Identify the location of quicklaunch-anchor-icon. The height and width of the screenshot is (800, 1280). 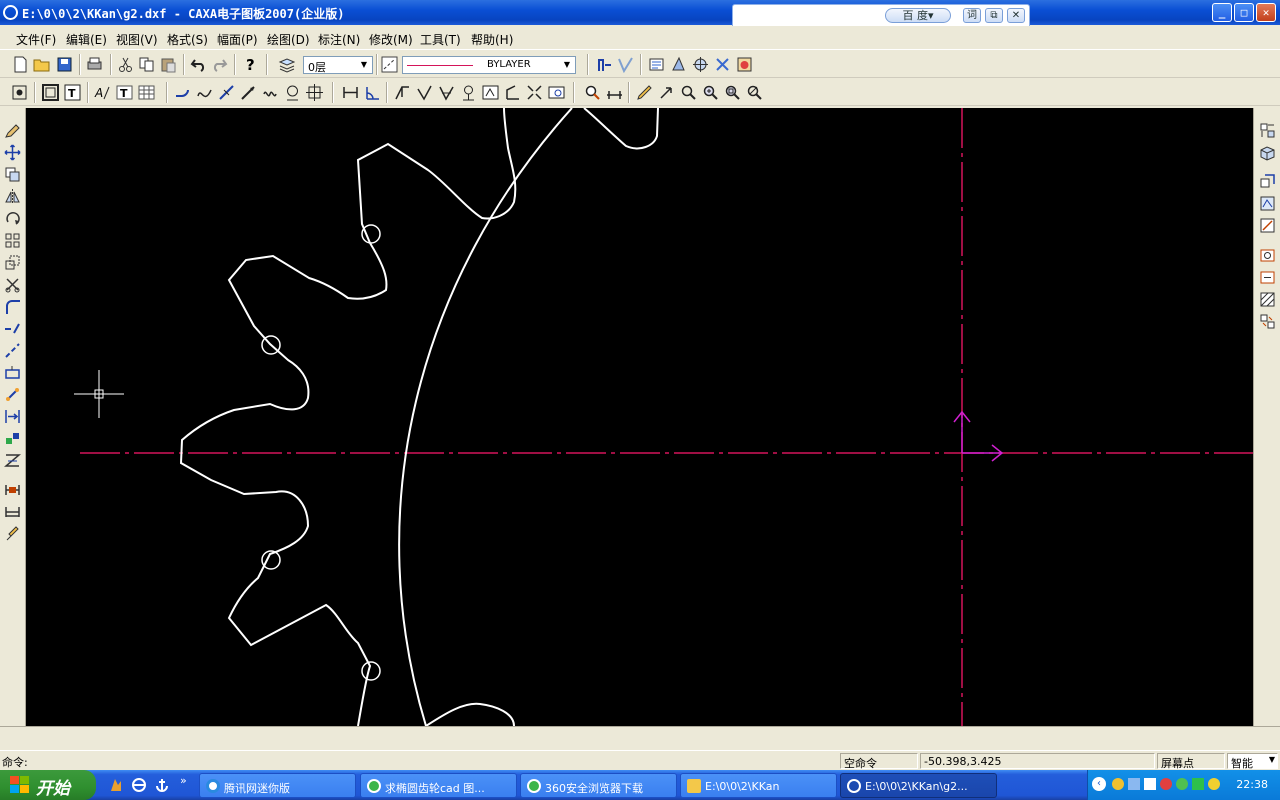
(162, 785).